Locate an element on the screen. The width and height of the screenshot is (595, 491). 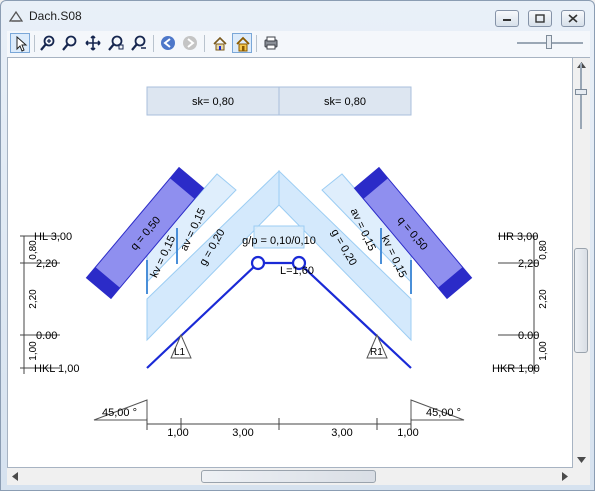
vertical-zoom-thumb is located at coordinates (581, 92).